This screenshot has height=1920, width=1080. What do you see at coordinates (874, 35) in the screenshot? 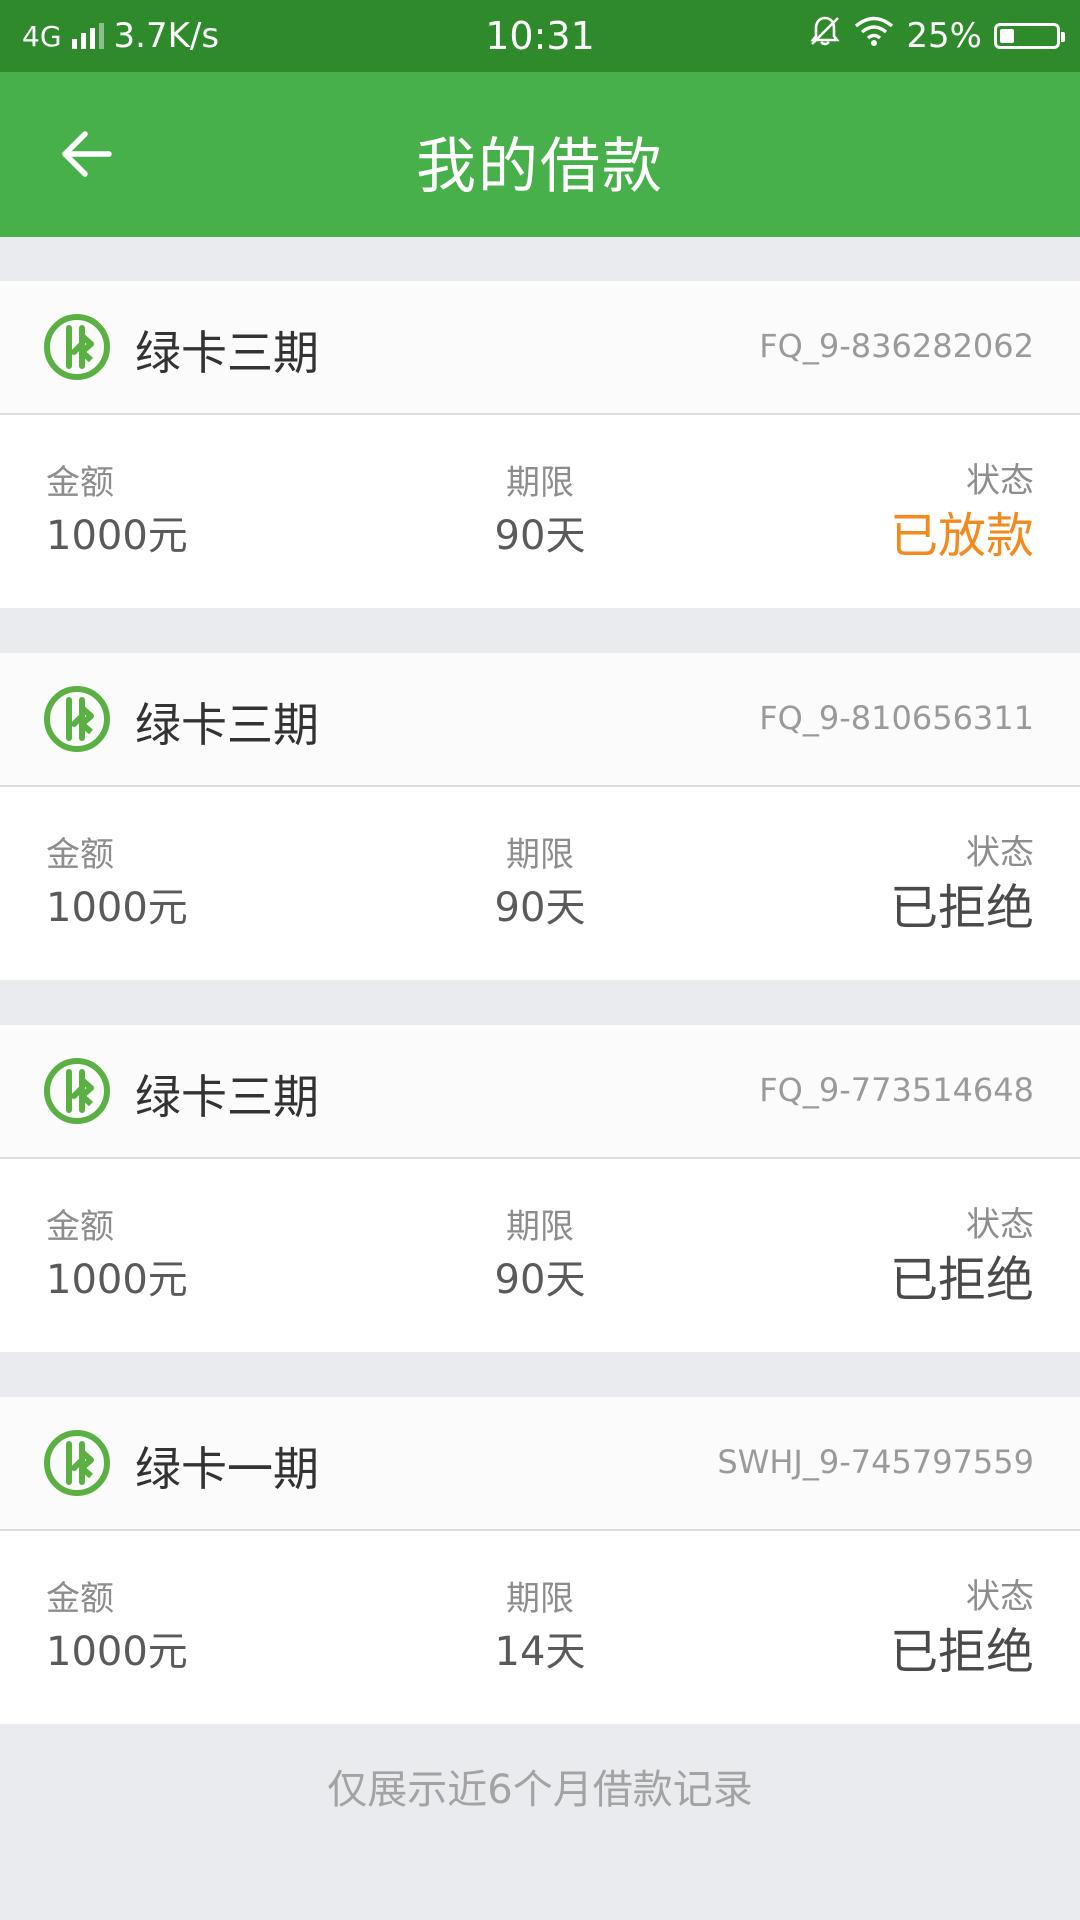
I see `wifi-icon` at bounding box center [874, 35].